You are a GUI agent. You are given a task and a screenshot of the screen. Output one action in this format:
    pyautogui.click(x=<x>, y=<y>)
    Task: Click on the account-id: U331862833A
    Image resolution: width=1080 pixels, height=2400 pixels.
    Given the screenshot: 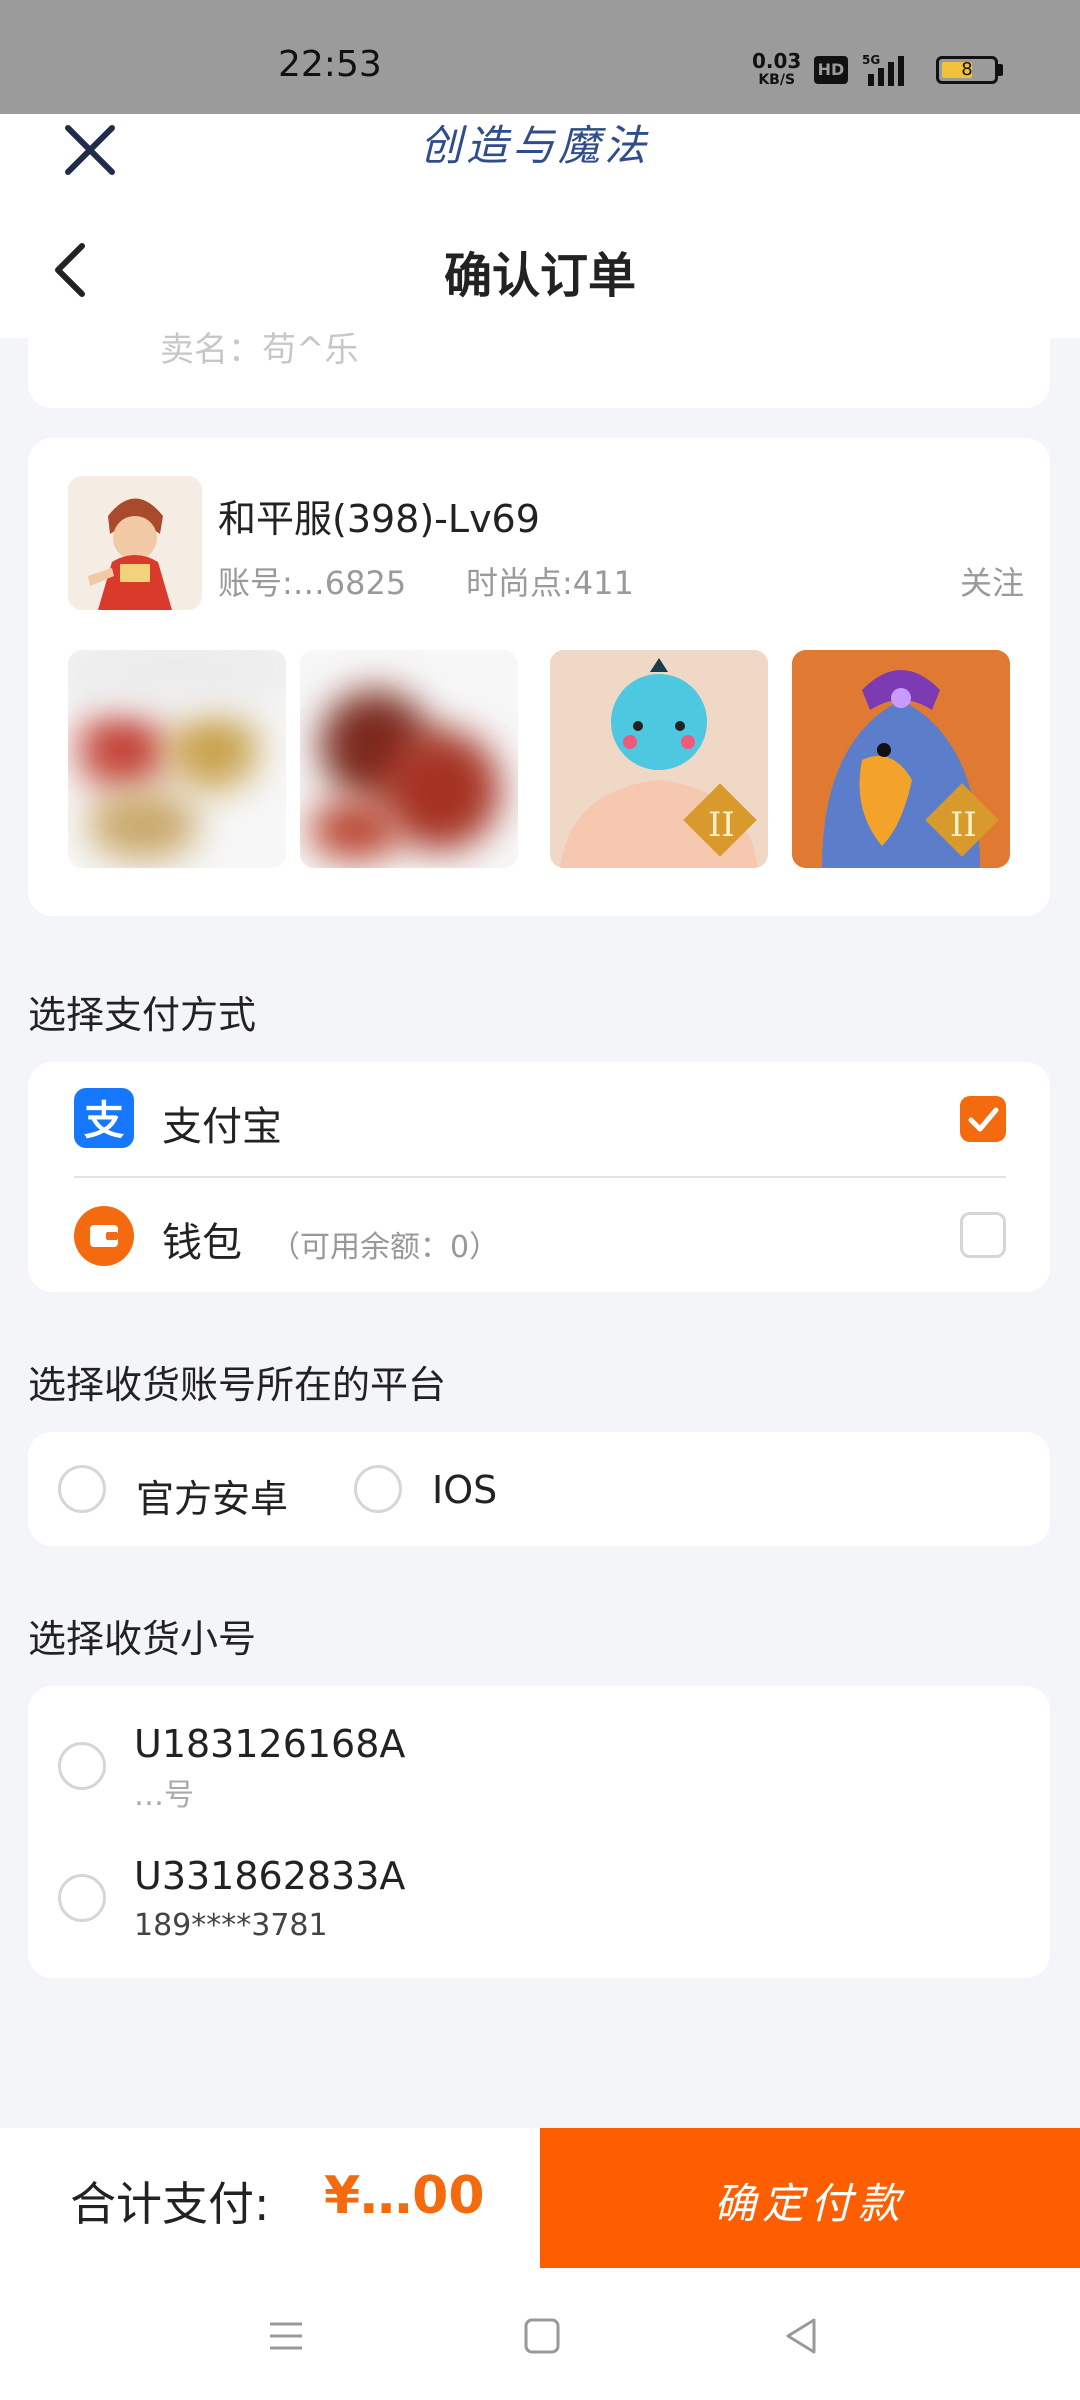 What is the action you would take?
    pyautogui.click(x=269, y=1876)
    